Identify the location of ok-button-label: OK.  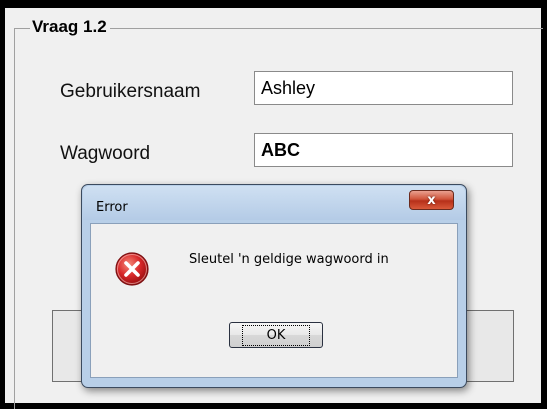
(276, 335).